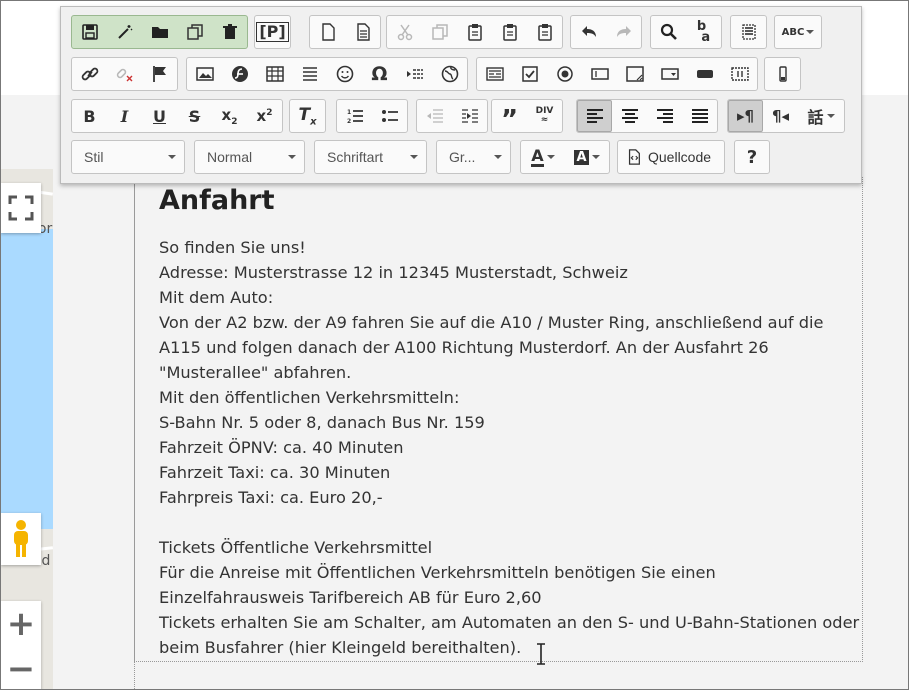  What do you see at coordinates (249, 157) in the screenshot?
I see `format-dropdown: Normal` at bounding box center [249, 157].